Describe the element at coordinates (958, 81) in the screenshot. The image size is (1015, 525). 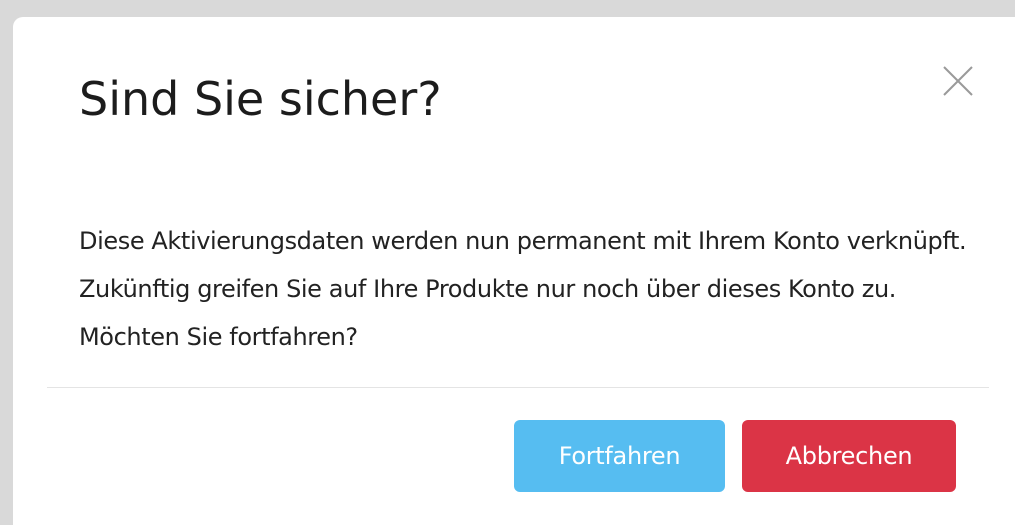
I see `close-icon` at that location.